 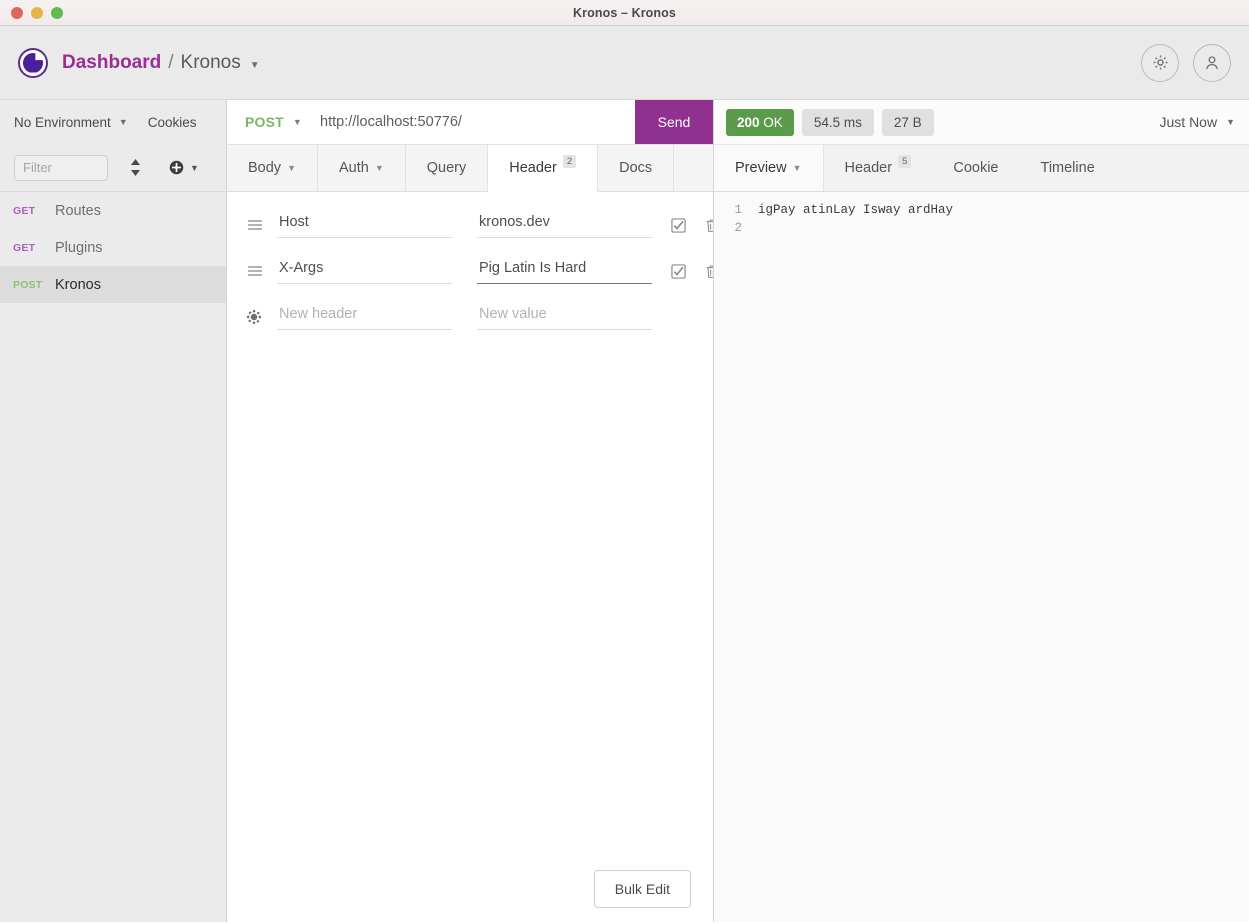 I want to click on bulk-edit-button: Bulk Edit, so click(x=642, y=889).